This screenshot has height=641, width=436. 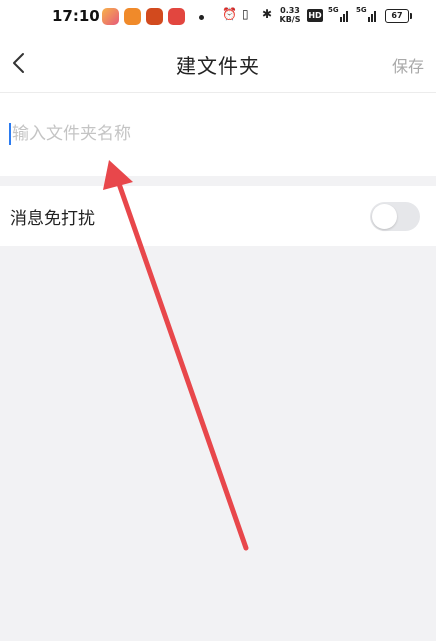 I want to click on folder-name-input, so click(x=212, y=134).